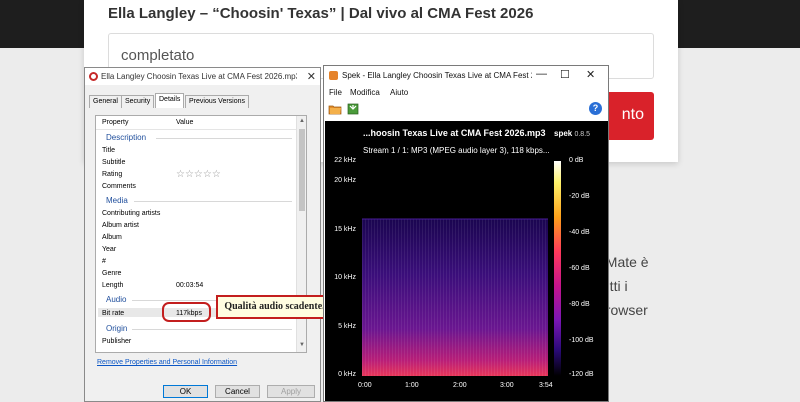 This screenshot has height=402, width=800. I want to click on column-property: Property, so click(115, 122).